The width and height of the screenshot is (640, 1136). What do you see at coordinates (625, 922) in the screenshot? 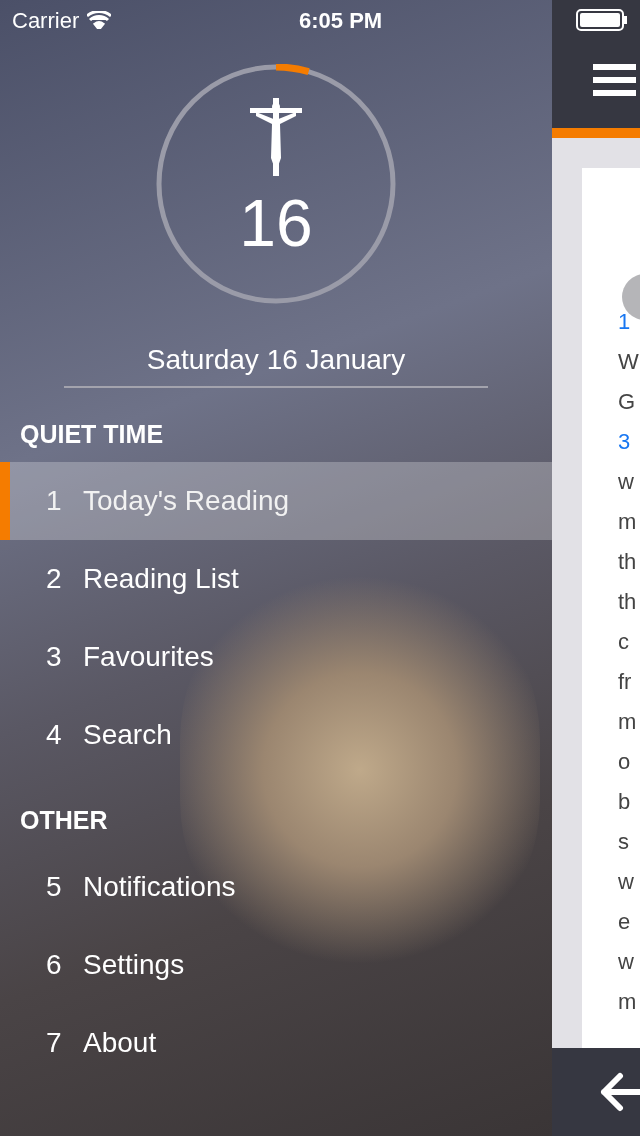
I see `reading-text: e` at bounding box center [625, 922].